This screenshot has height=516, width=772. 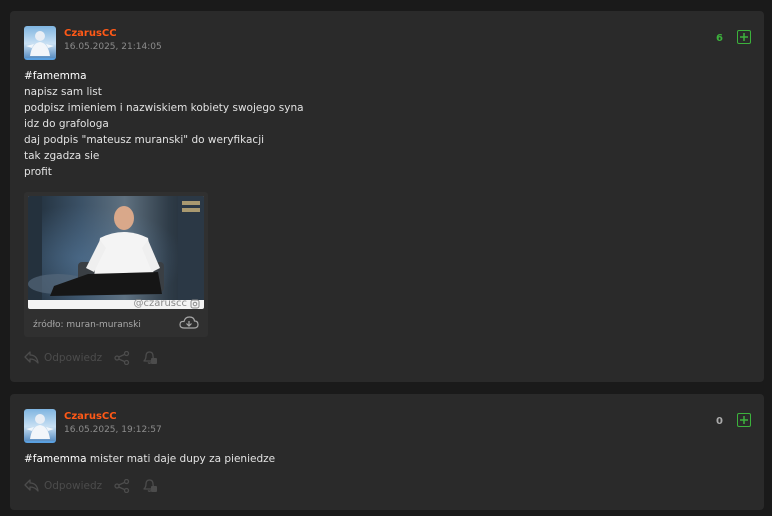 I want to click on vote-count: 0, so click(x=719, y=421).